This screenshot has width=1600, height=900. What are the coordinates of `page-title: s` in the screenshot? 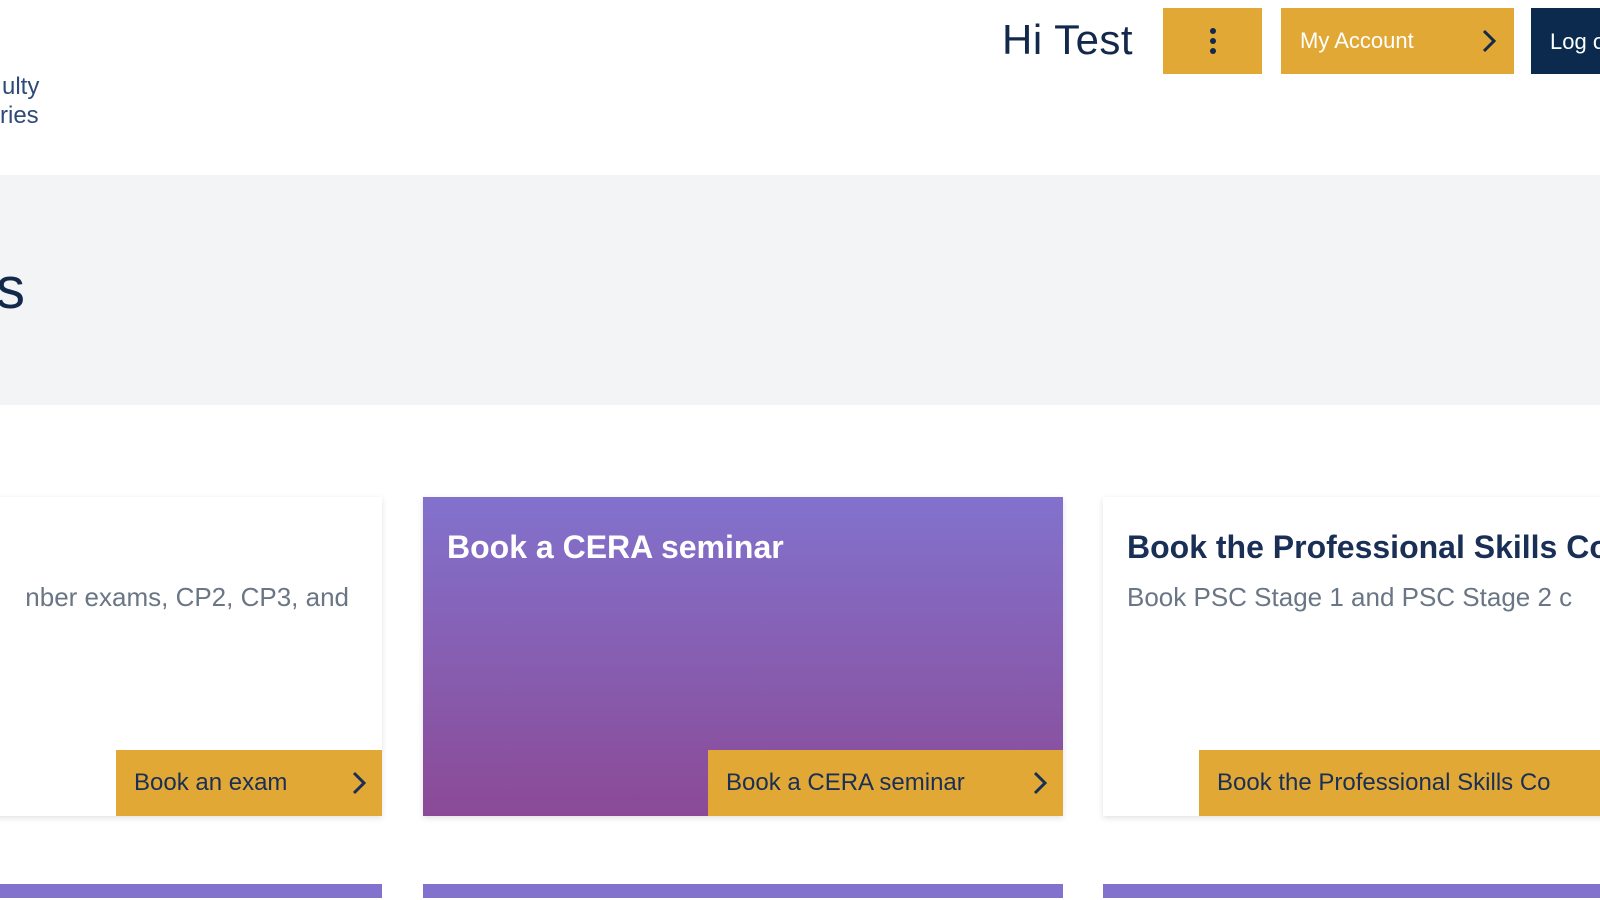 It's located at (12, 288).